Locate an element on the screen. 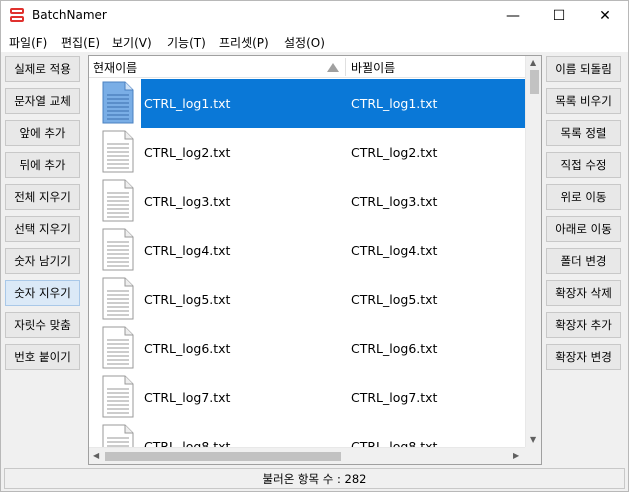 The width and height of the screenshot is (629, 492). pad-digits-button: 자릿수 맞춤 is located at coordinates (42, 325).